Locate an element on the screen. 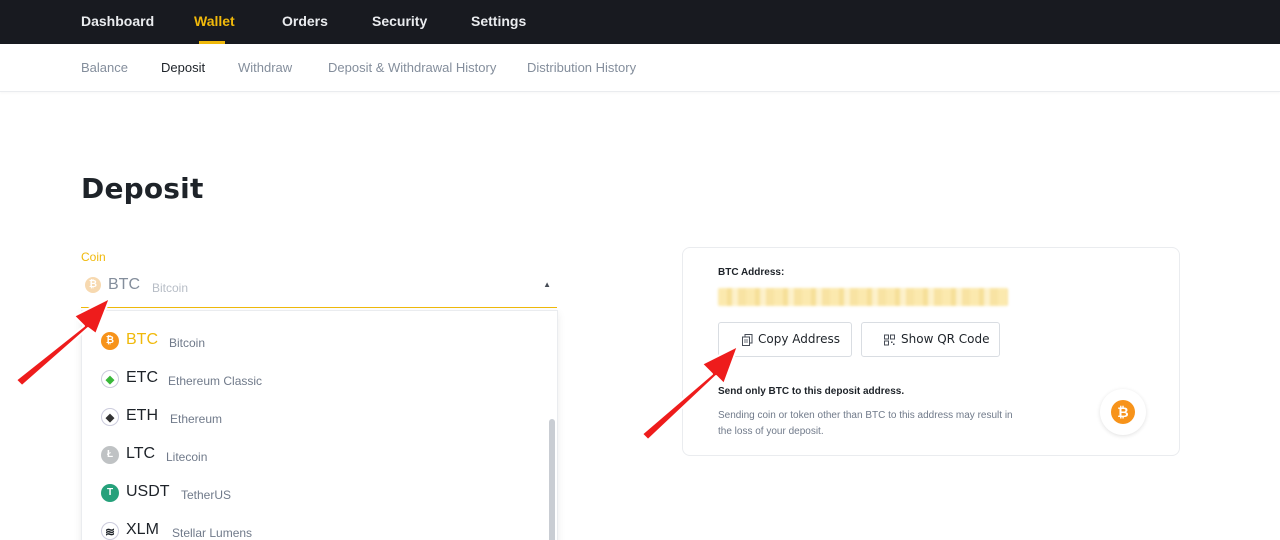 This screenshot has height=540, width=1280. coin-option-name: TetherUS is located at coordinates (206, 495).